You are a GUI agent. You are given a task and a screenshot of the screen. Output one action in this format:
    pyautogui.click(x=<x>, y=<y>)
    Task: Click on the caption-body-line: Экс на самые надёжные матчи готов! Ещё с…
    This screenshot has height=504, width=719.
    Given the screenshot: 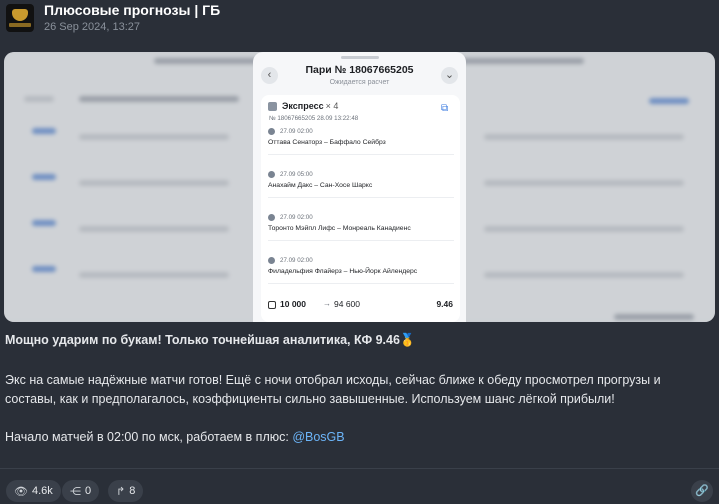 What is the action you would take?
    pyautogui.click(x=333, y=380)
    